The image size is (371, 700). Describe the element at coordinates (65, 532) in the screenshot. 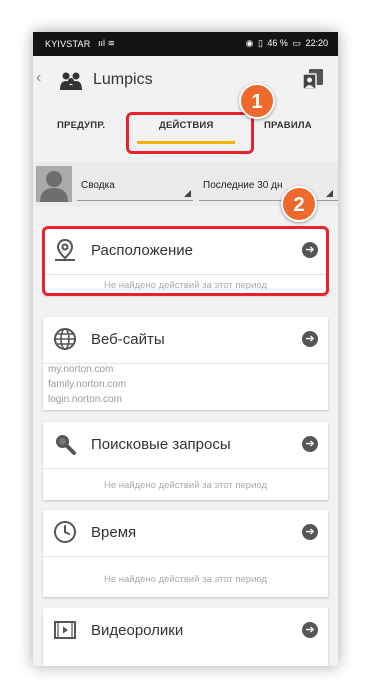

I see `clock-icon` at that location.